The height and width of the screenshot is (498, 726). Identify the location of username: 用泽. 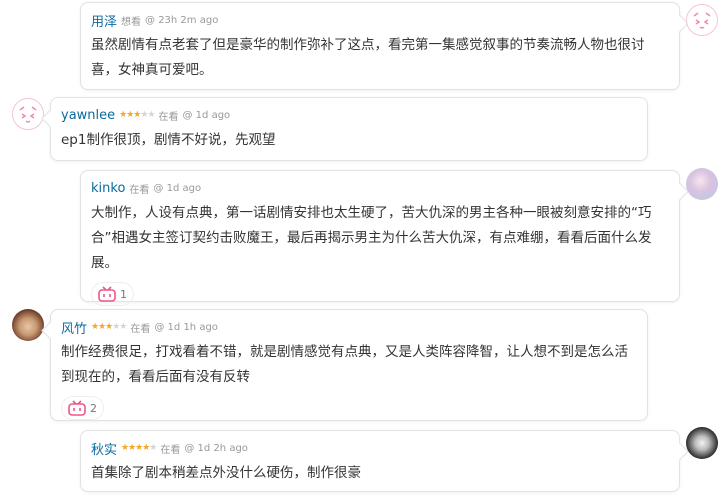
(104, 20).